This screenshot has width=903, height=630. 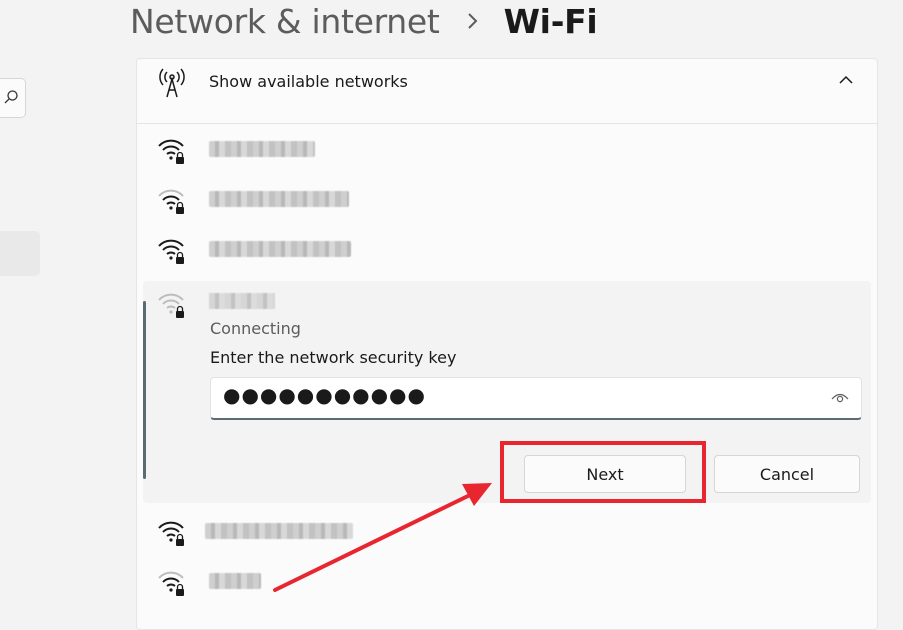 I want to click on connection-status: Connecting, so click(x=255, y=328).